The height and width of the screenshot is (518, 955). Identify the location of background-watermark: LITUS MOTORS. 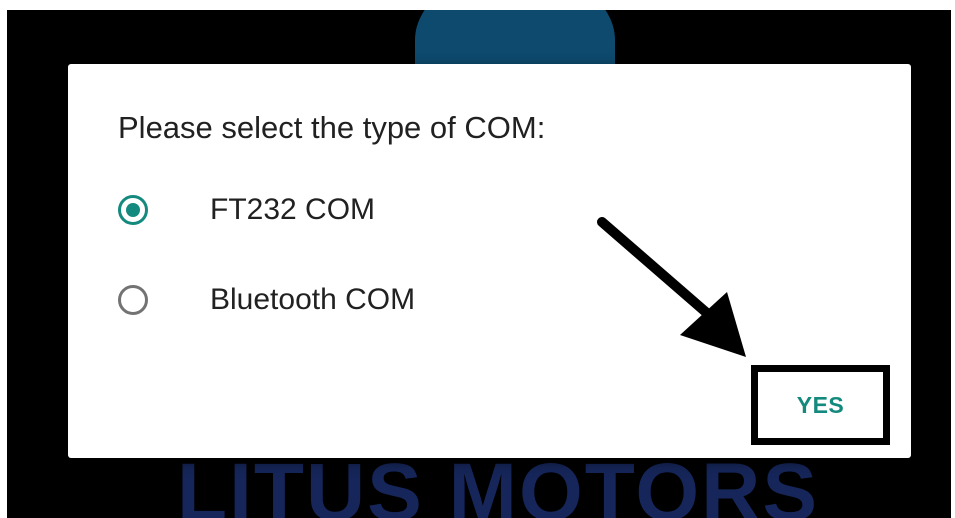
(498, 482).